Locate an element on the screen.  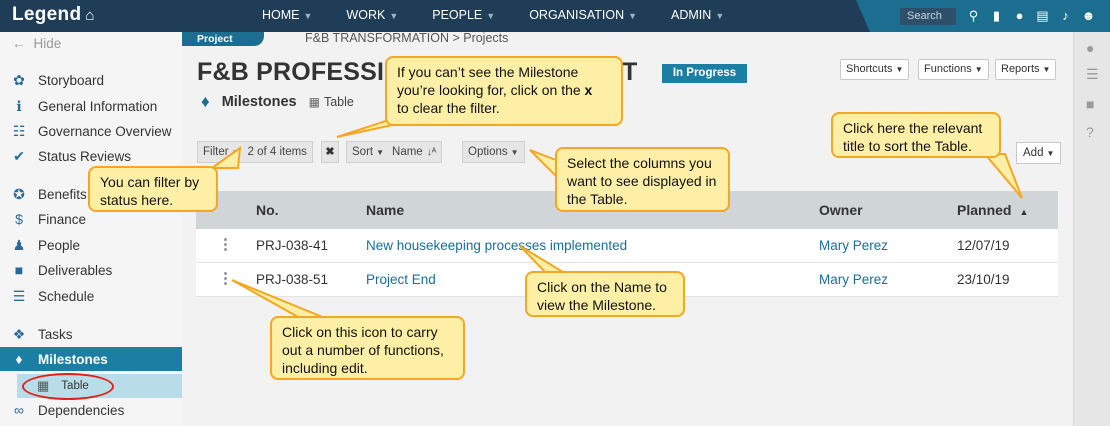
sidebar-item-governance-overview: ☷ Governance Overview is located at coordinates (91, 131).